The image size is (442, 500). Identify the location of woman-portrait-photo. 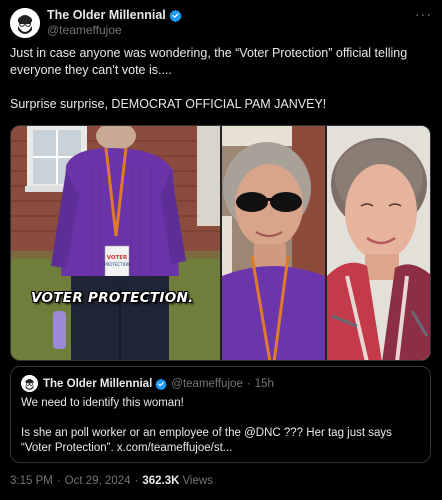
(378, 243).